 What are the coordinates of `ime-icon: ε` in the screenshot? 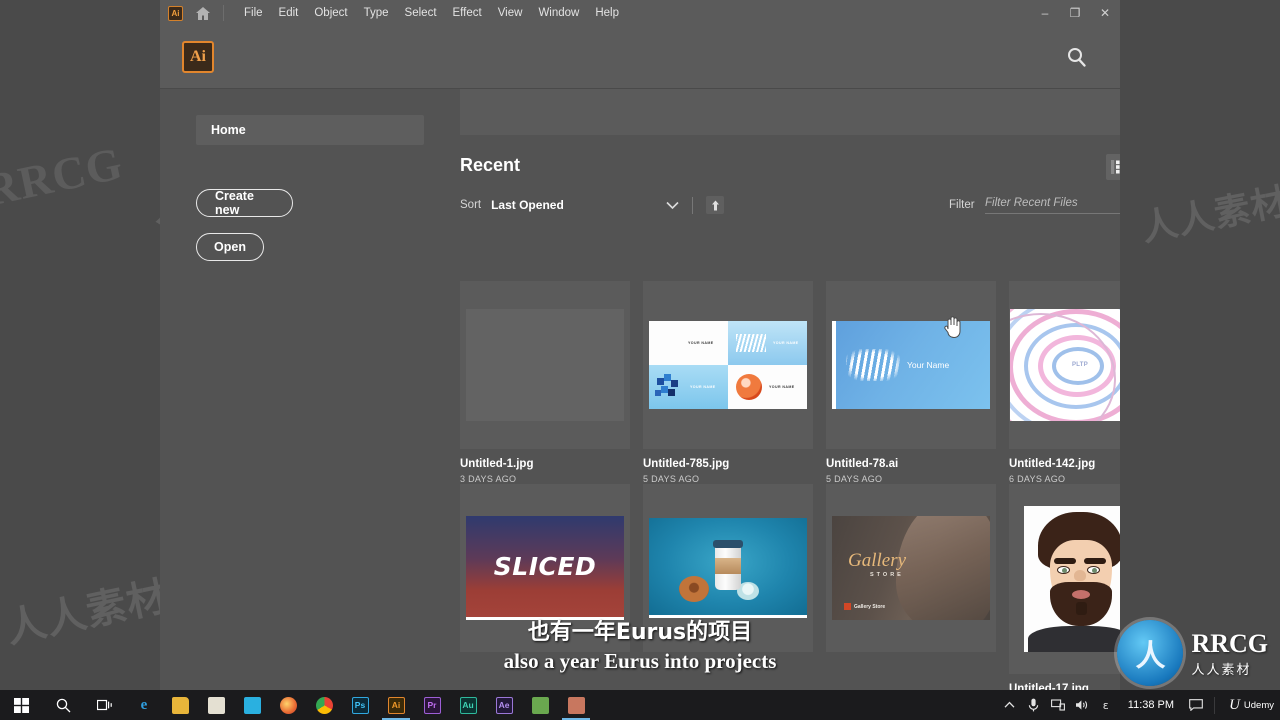 It's located at (1106, 705).